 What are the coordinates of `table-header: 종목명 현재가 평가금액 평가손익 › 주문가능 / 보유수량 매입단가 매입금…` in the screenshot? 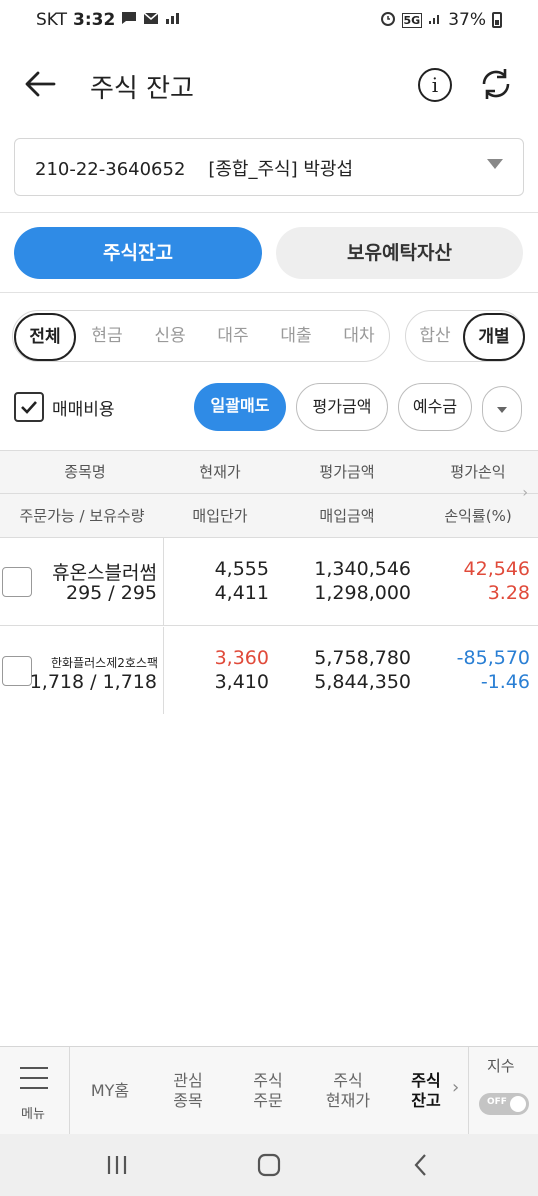 It's located at (269, 494).